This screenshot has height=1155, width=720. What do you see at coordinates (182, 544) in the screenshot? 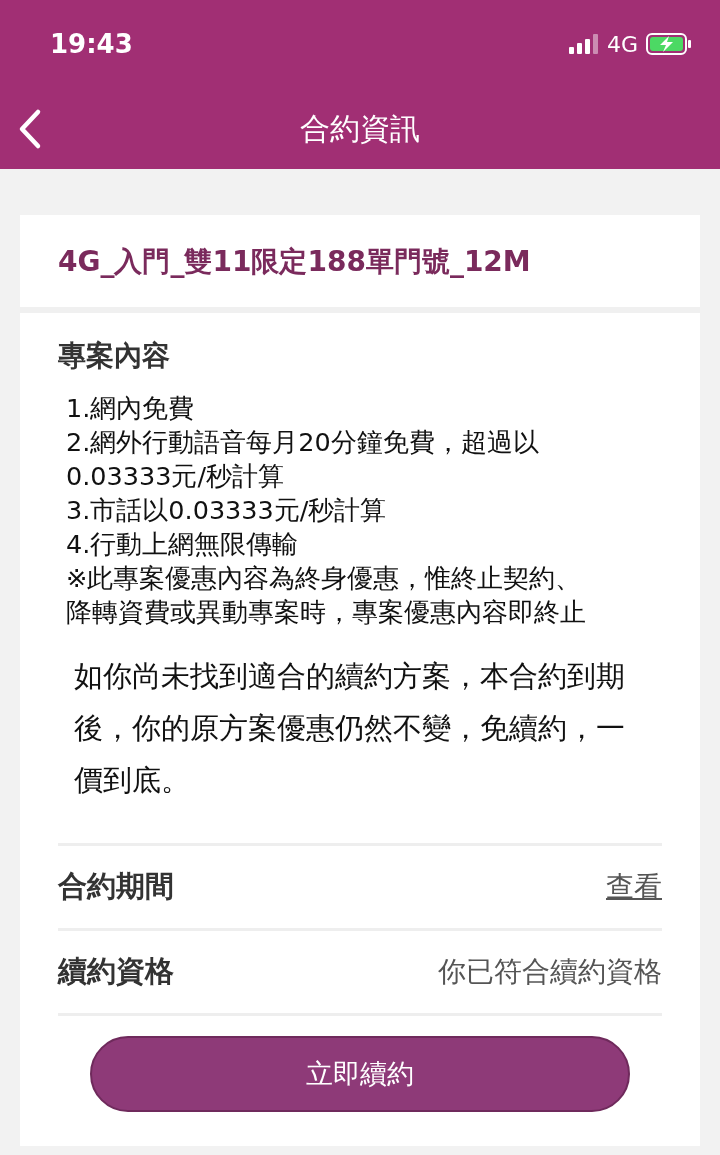
I see `plan-detail-line: 4.行動上網無限傳輸` at bounding box center [182, 544].